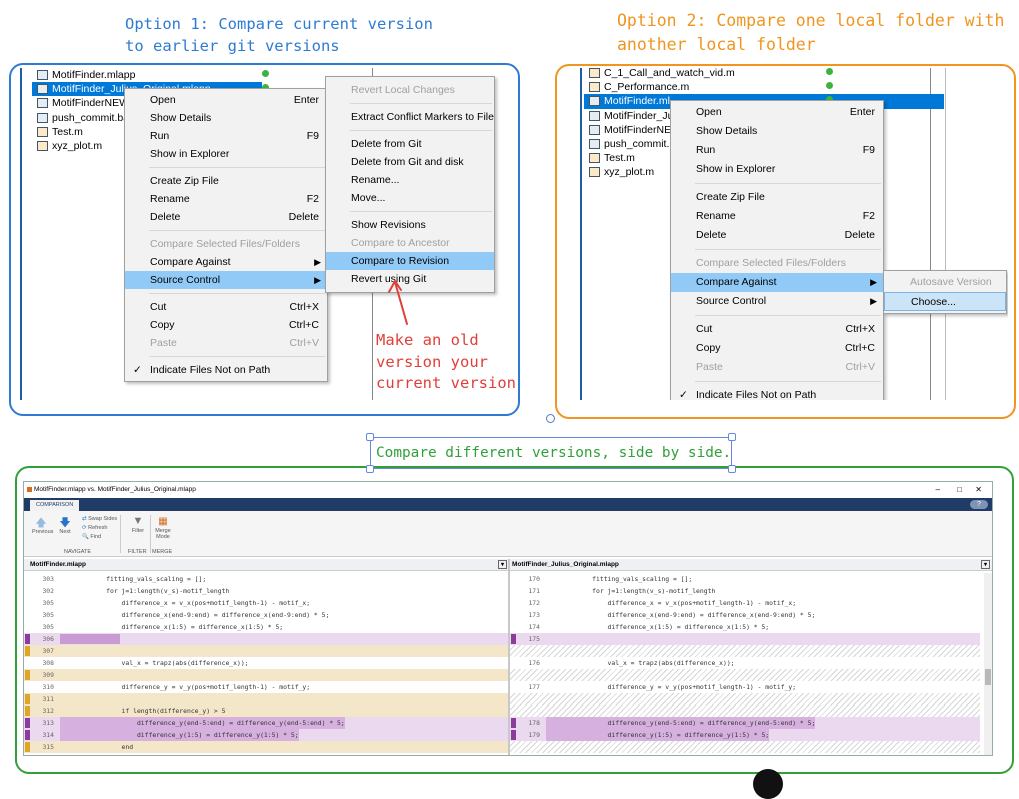 The width and height of the screenshot is (1019, 799). I want to click on menu-label: Show in Explorer, so click(736, 169).